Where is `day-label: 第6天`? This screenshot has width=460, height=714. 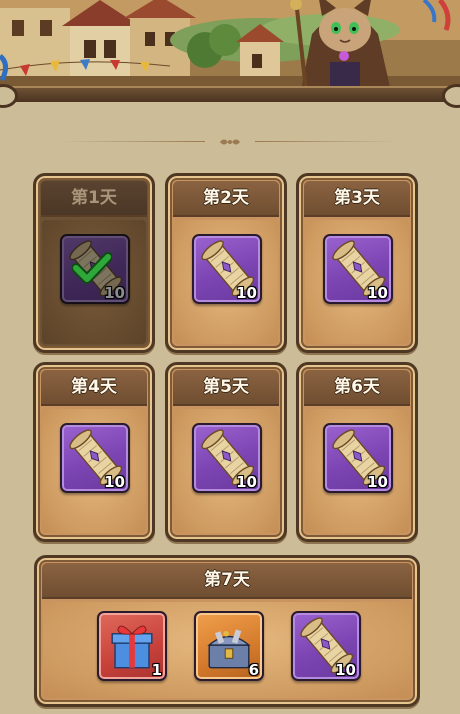
day-label: 第6天 is located at coordinates (357, 388).